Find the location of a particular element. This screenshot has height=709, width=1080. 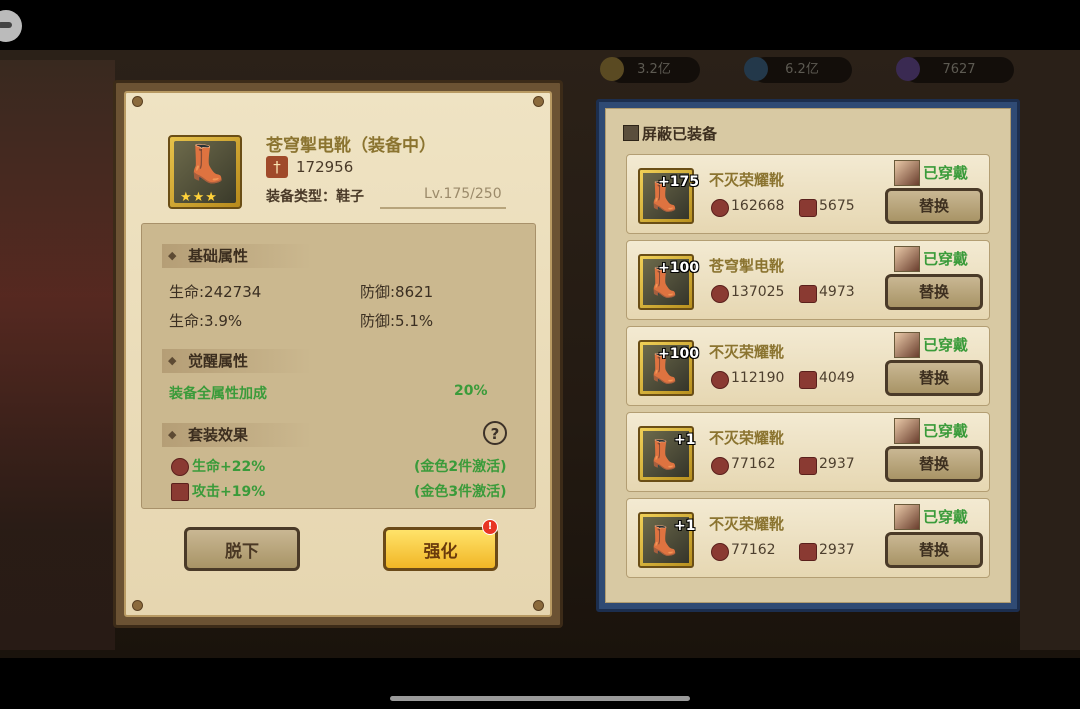

gem-value: 6.2亿 is located at coordinates (802, 69).